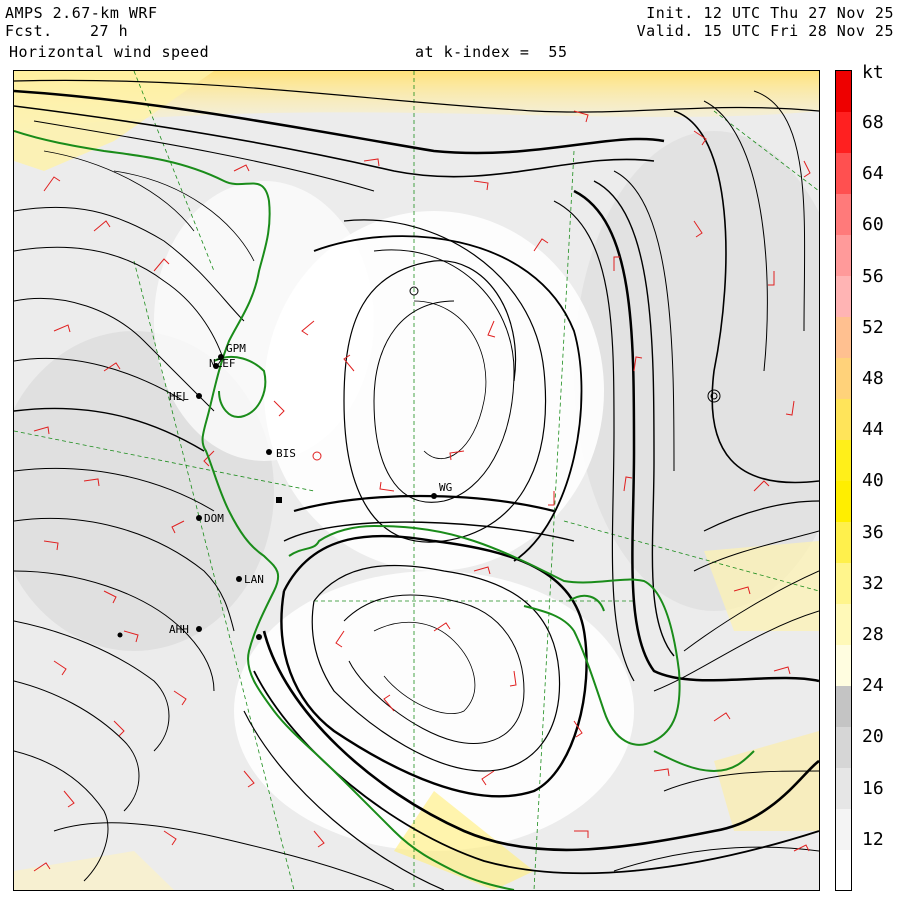 Image resolution: width=900 pixels, height=900 pixels. What do you see at coordinates (873, 276) in the screenshot?
I see `colorbar-tick-label: 56` at bounding box center [873, 276].